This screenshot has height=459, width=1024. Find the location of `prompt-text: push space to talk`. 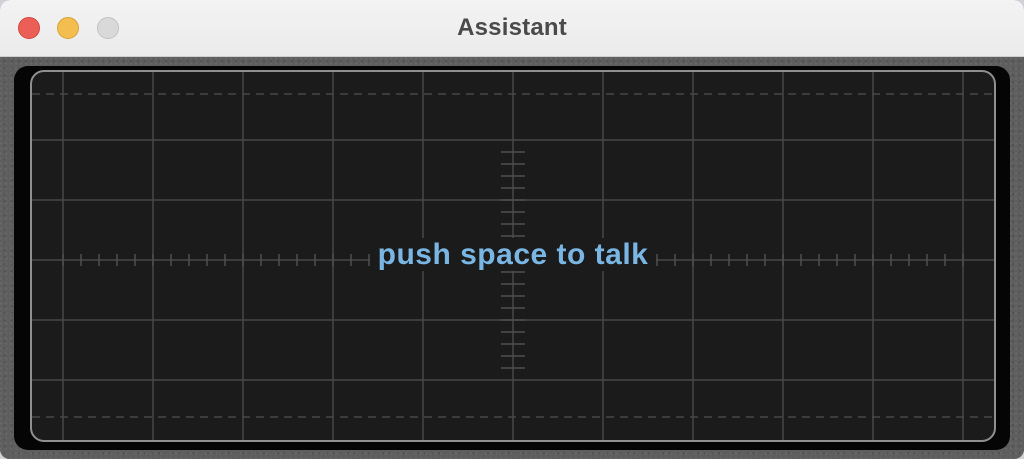

prompt-text: push space to talk is located at coordinates (513, 254).